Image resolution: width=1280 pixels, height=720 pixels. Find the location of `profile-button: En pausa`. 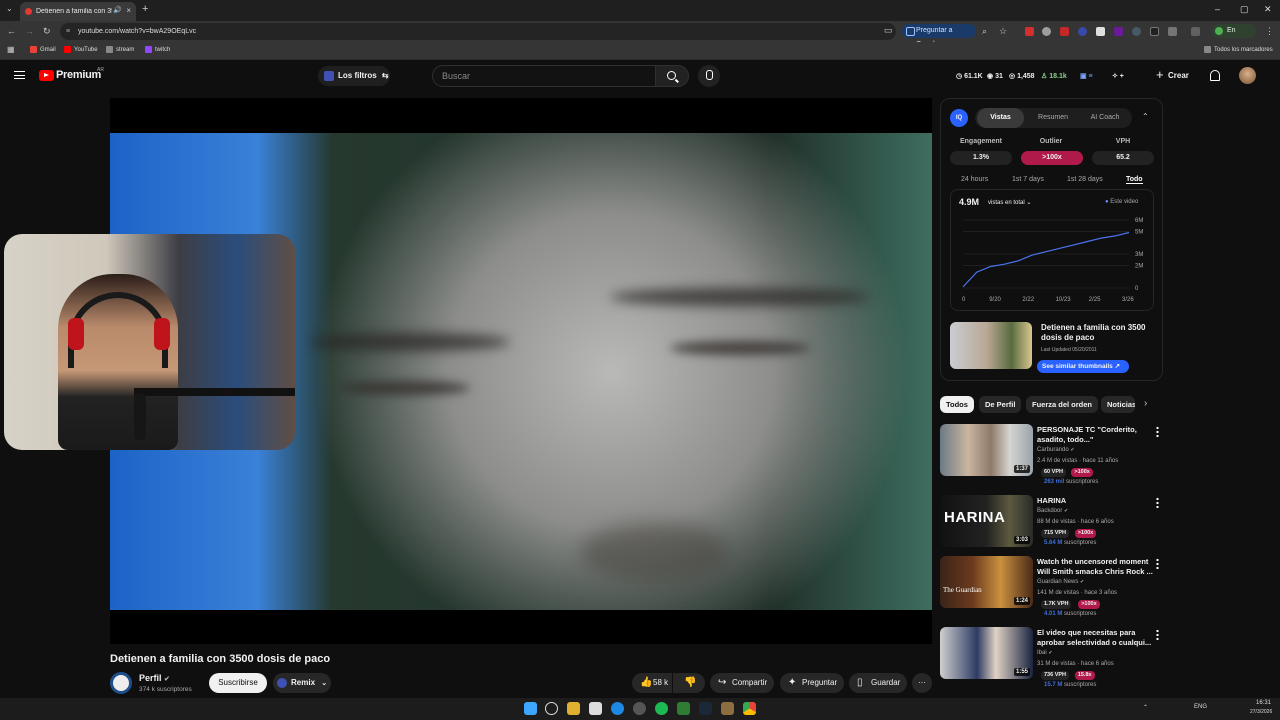

profile-button: En pausa is located at coordinates (1234, 36).